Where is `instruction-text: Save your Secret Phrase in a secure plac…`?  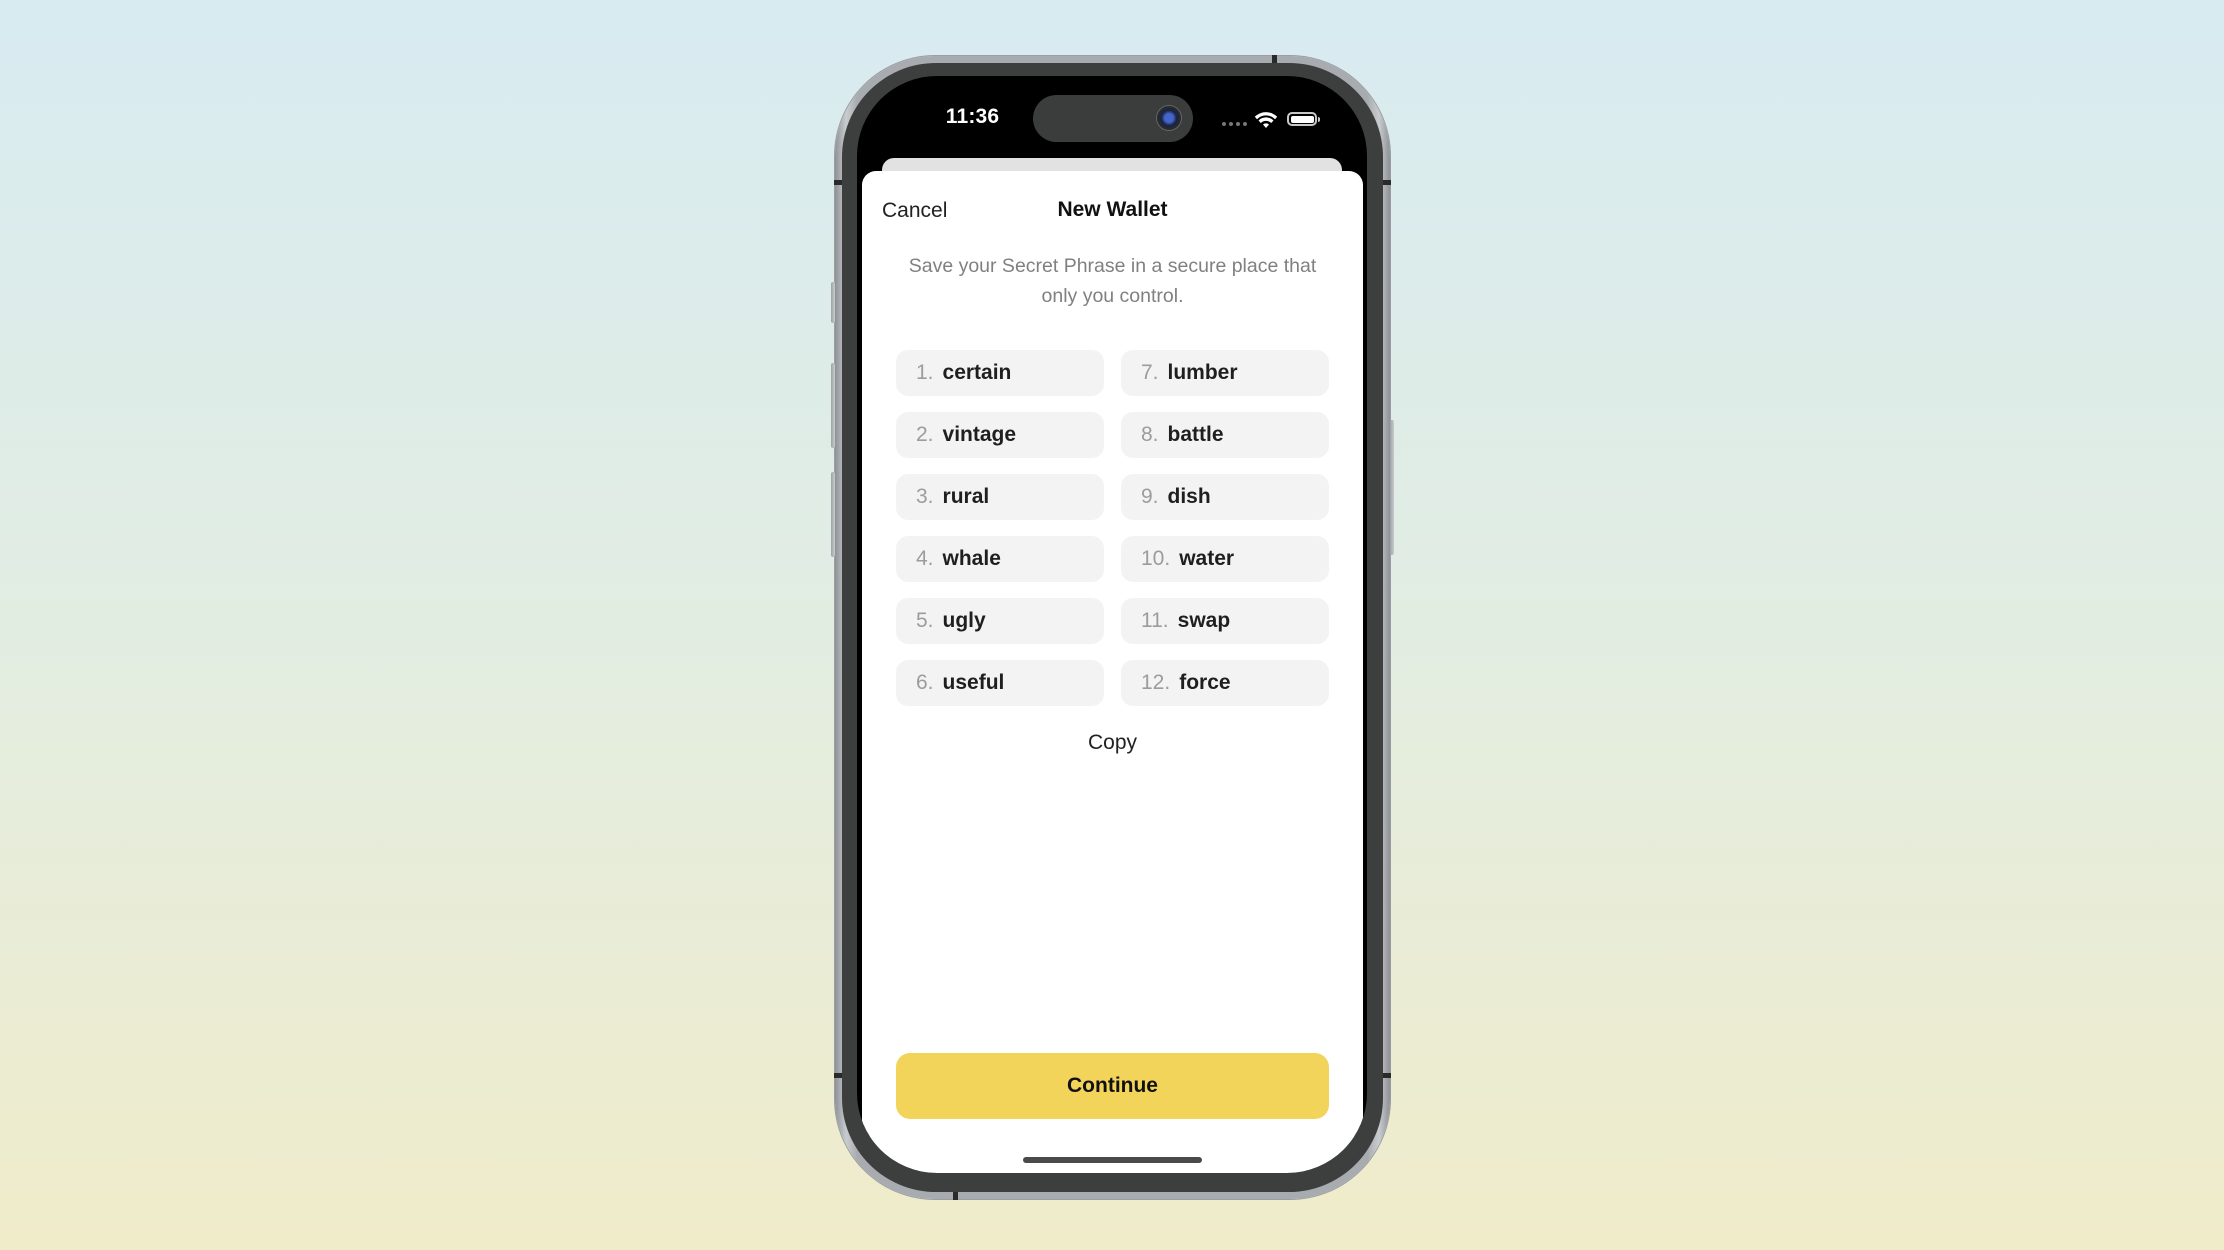 instruction-text: Save your Secret Phrase in a secure plac… is located at coordinates (1112, 281).